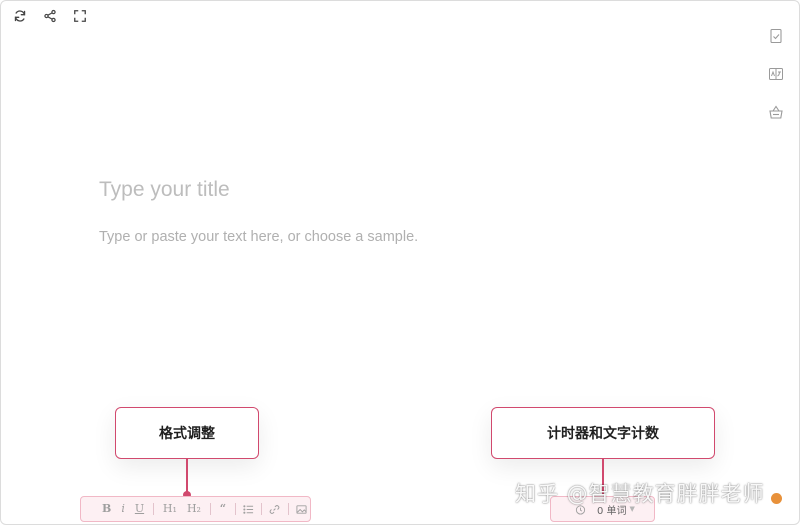  I want to click on format-callout-label: 格式调整, so click(187, 434).